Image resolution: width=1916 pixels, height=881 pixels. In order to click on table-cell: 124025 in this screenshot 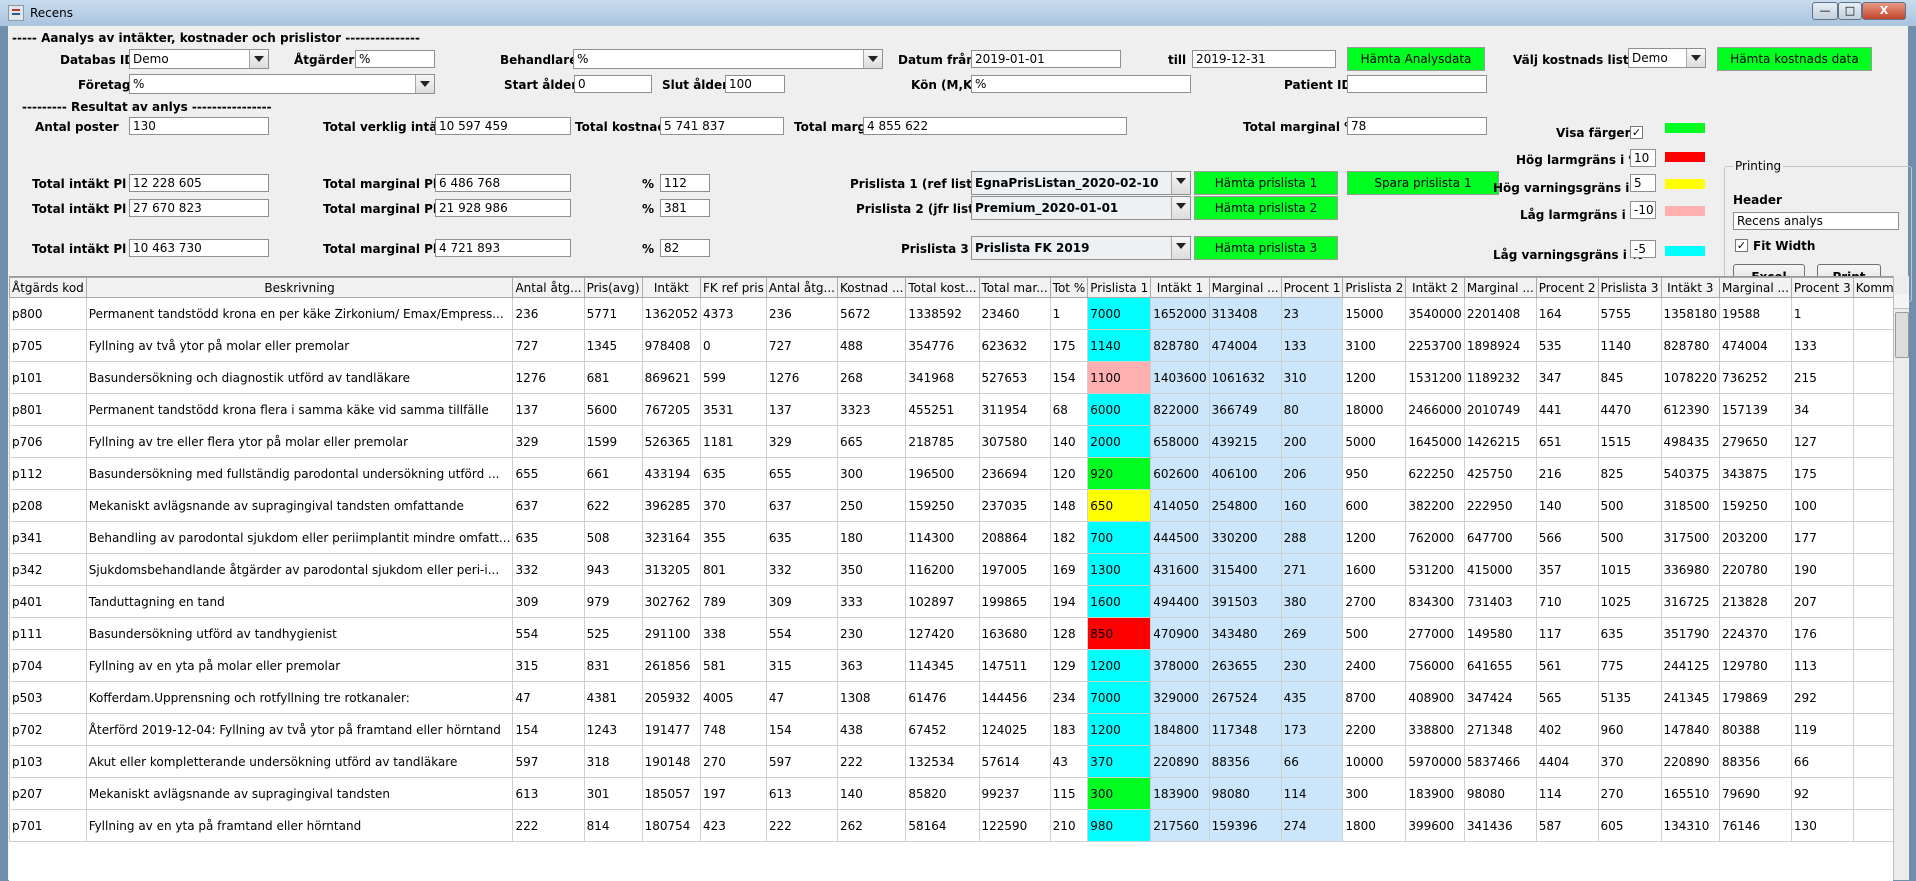, I will do `click(1014, 729)`.